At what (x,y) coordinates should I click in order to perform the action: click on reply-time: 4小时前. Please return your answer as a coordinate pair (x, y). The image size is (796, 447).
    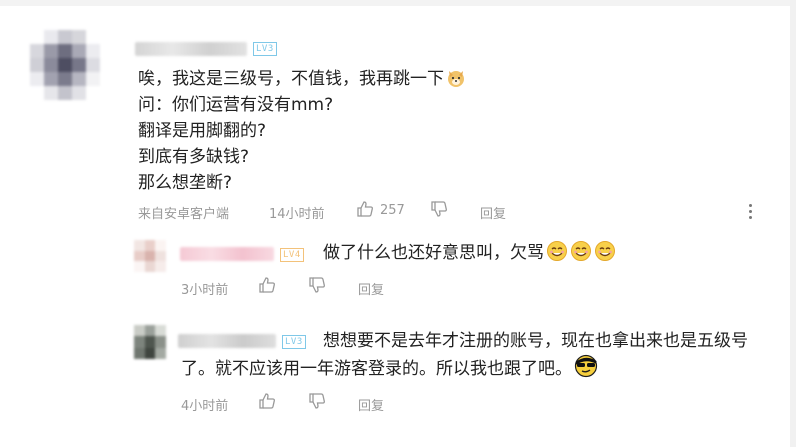
    Looking at the image, I should click on (205, 406).